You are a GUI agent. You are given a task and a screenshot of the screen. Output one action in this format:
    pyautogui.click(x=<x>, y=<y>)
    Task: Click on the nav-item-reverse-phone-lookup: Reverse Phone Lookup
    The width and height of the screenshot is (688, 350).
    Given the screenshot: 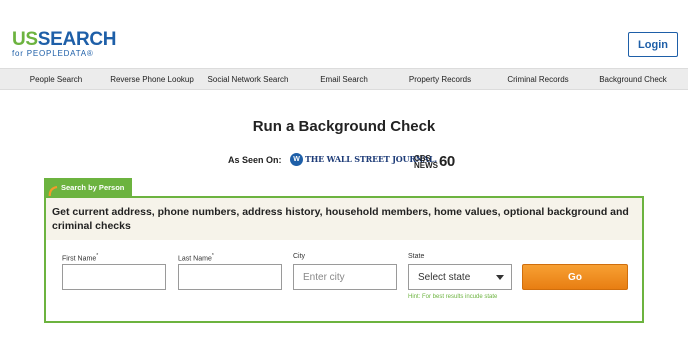 What is the action you would take?
    pyautogui.click(x=152, y=79)
    